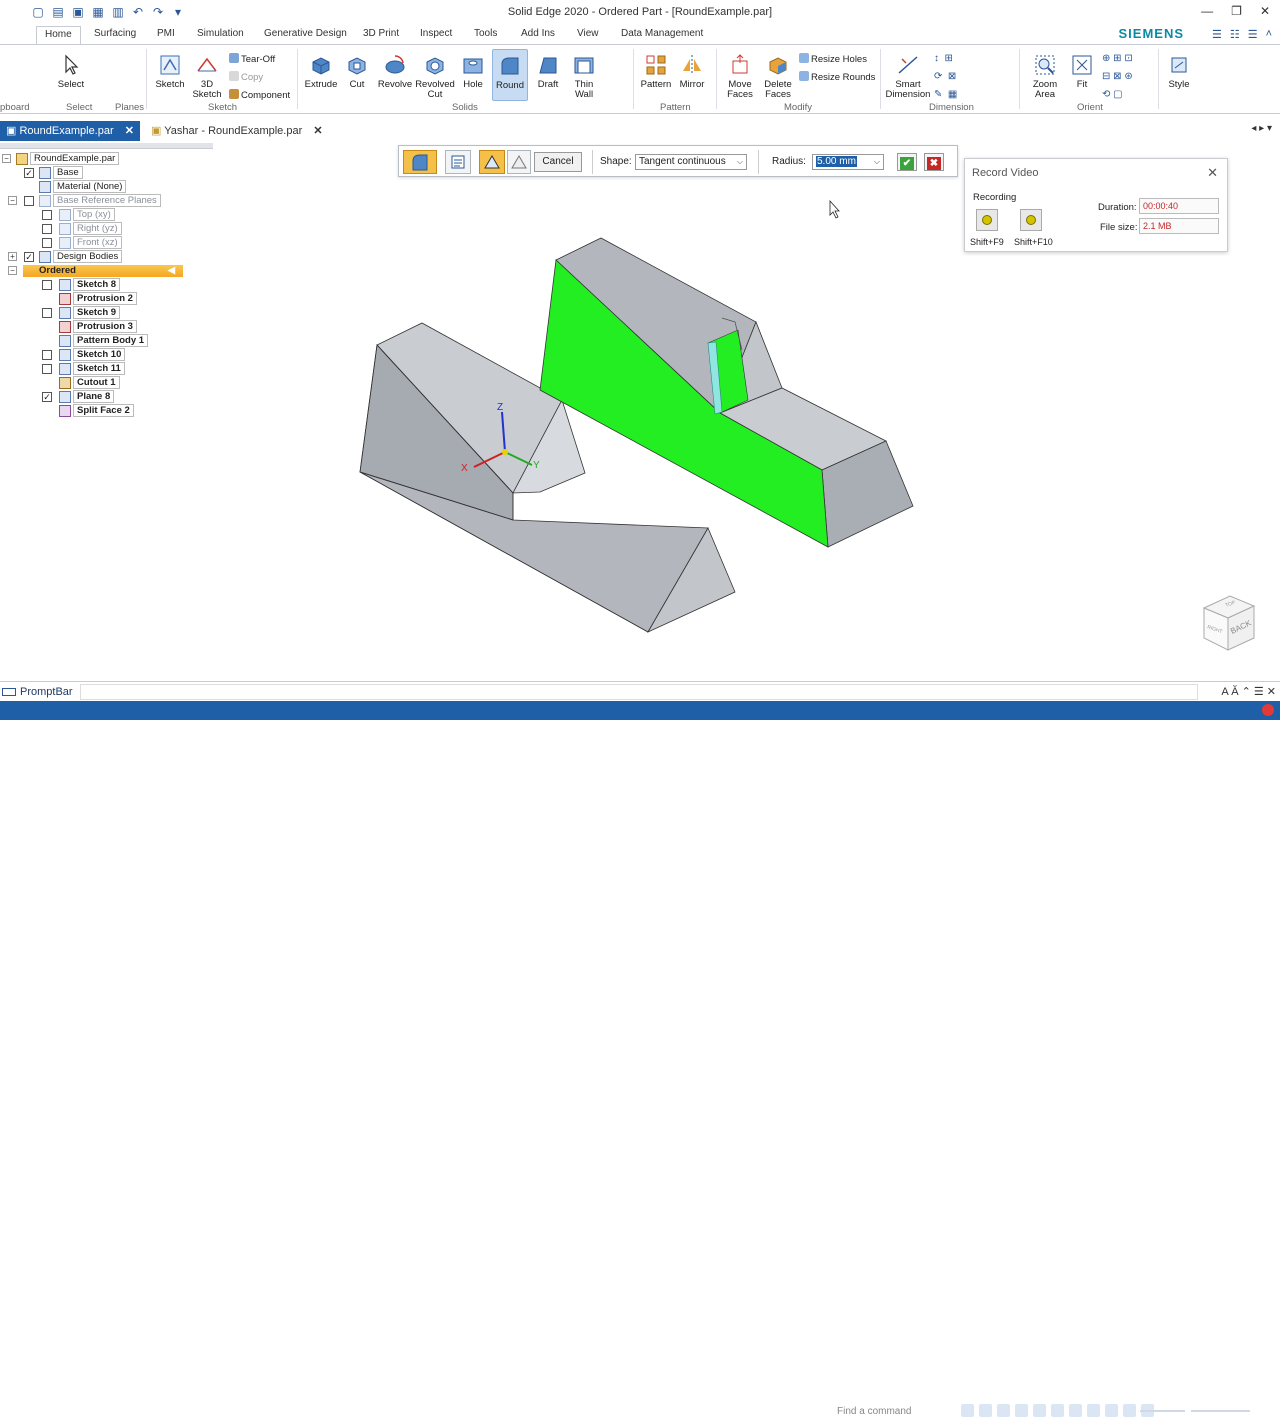 Image resolution: width=1280 pixels, height=1419 pixels. I want to click on tree-item-top-plane: Top (xy), so click(78, 214).